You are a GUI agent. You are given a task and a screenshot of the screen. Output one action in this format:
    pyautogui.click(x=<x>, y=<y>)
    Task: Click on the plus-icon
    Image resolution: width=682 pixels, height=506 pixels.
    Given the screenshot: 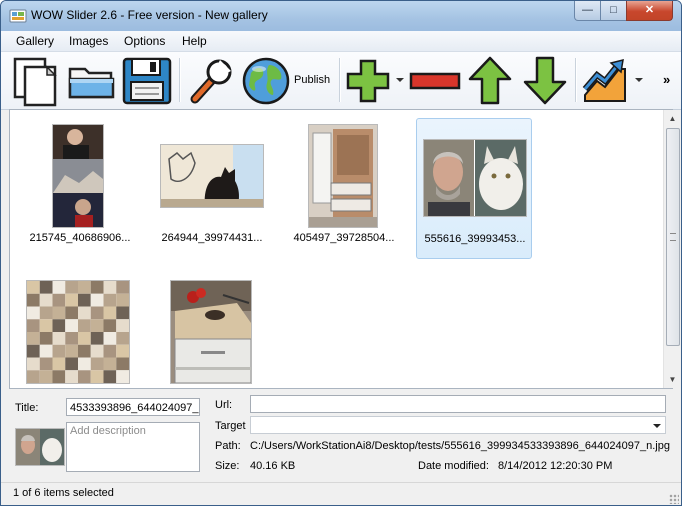 What is the action you would take?
    pyautogui.click(x=368, y=81)
    